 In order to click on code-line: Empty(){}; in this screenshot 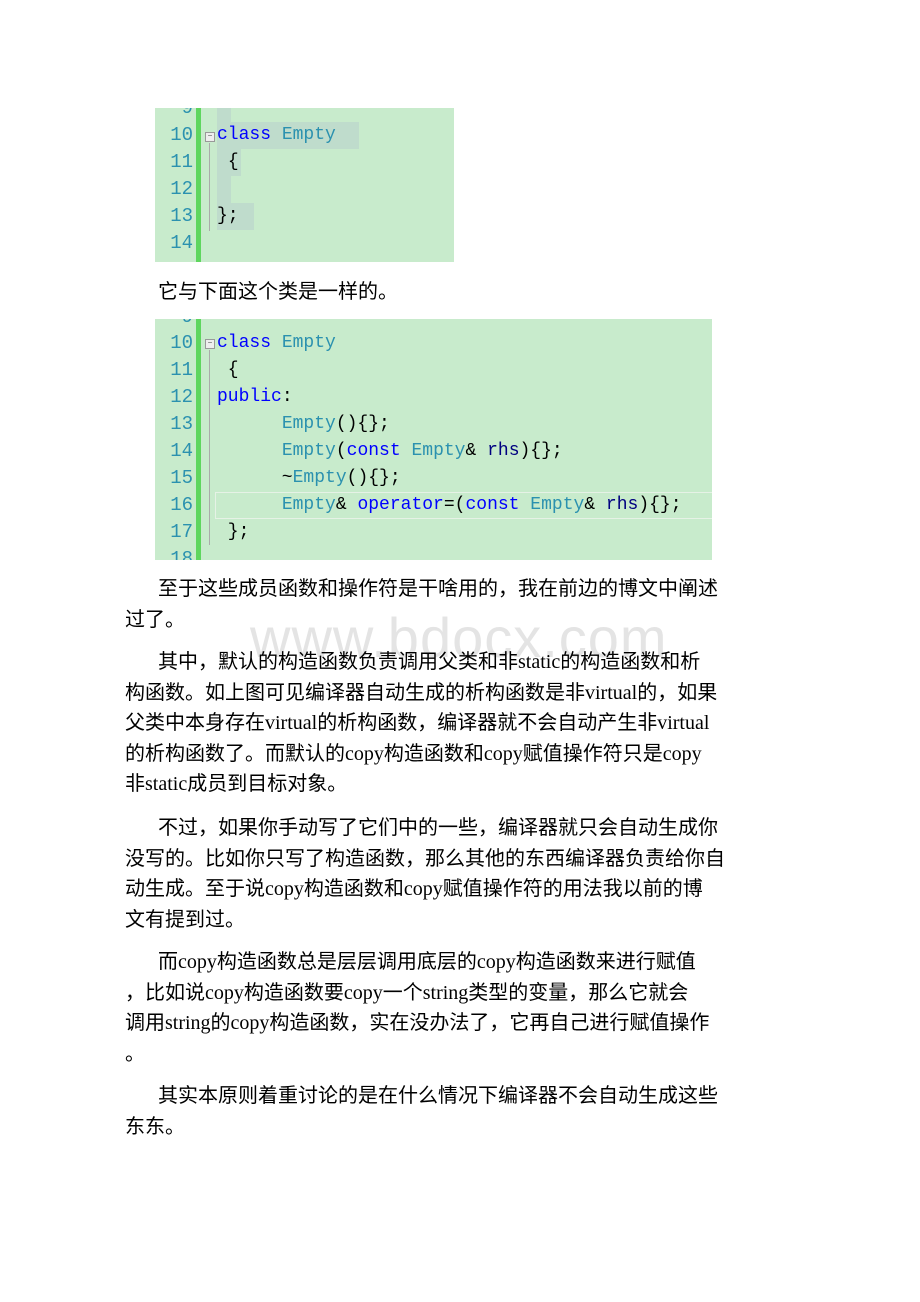, I will do `click(335, 424)`.